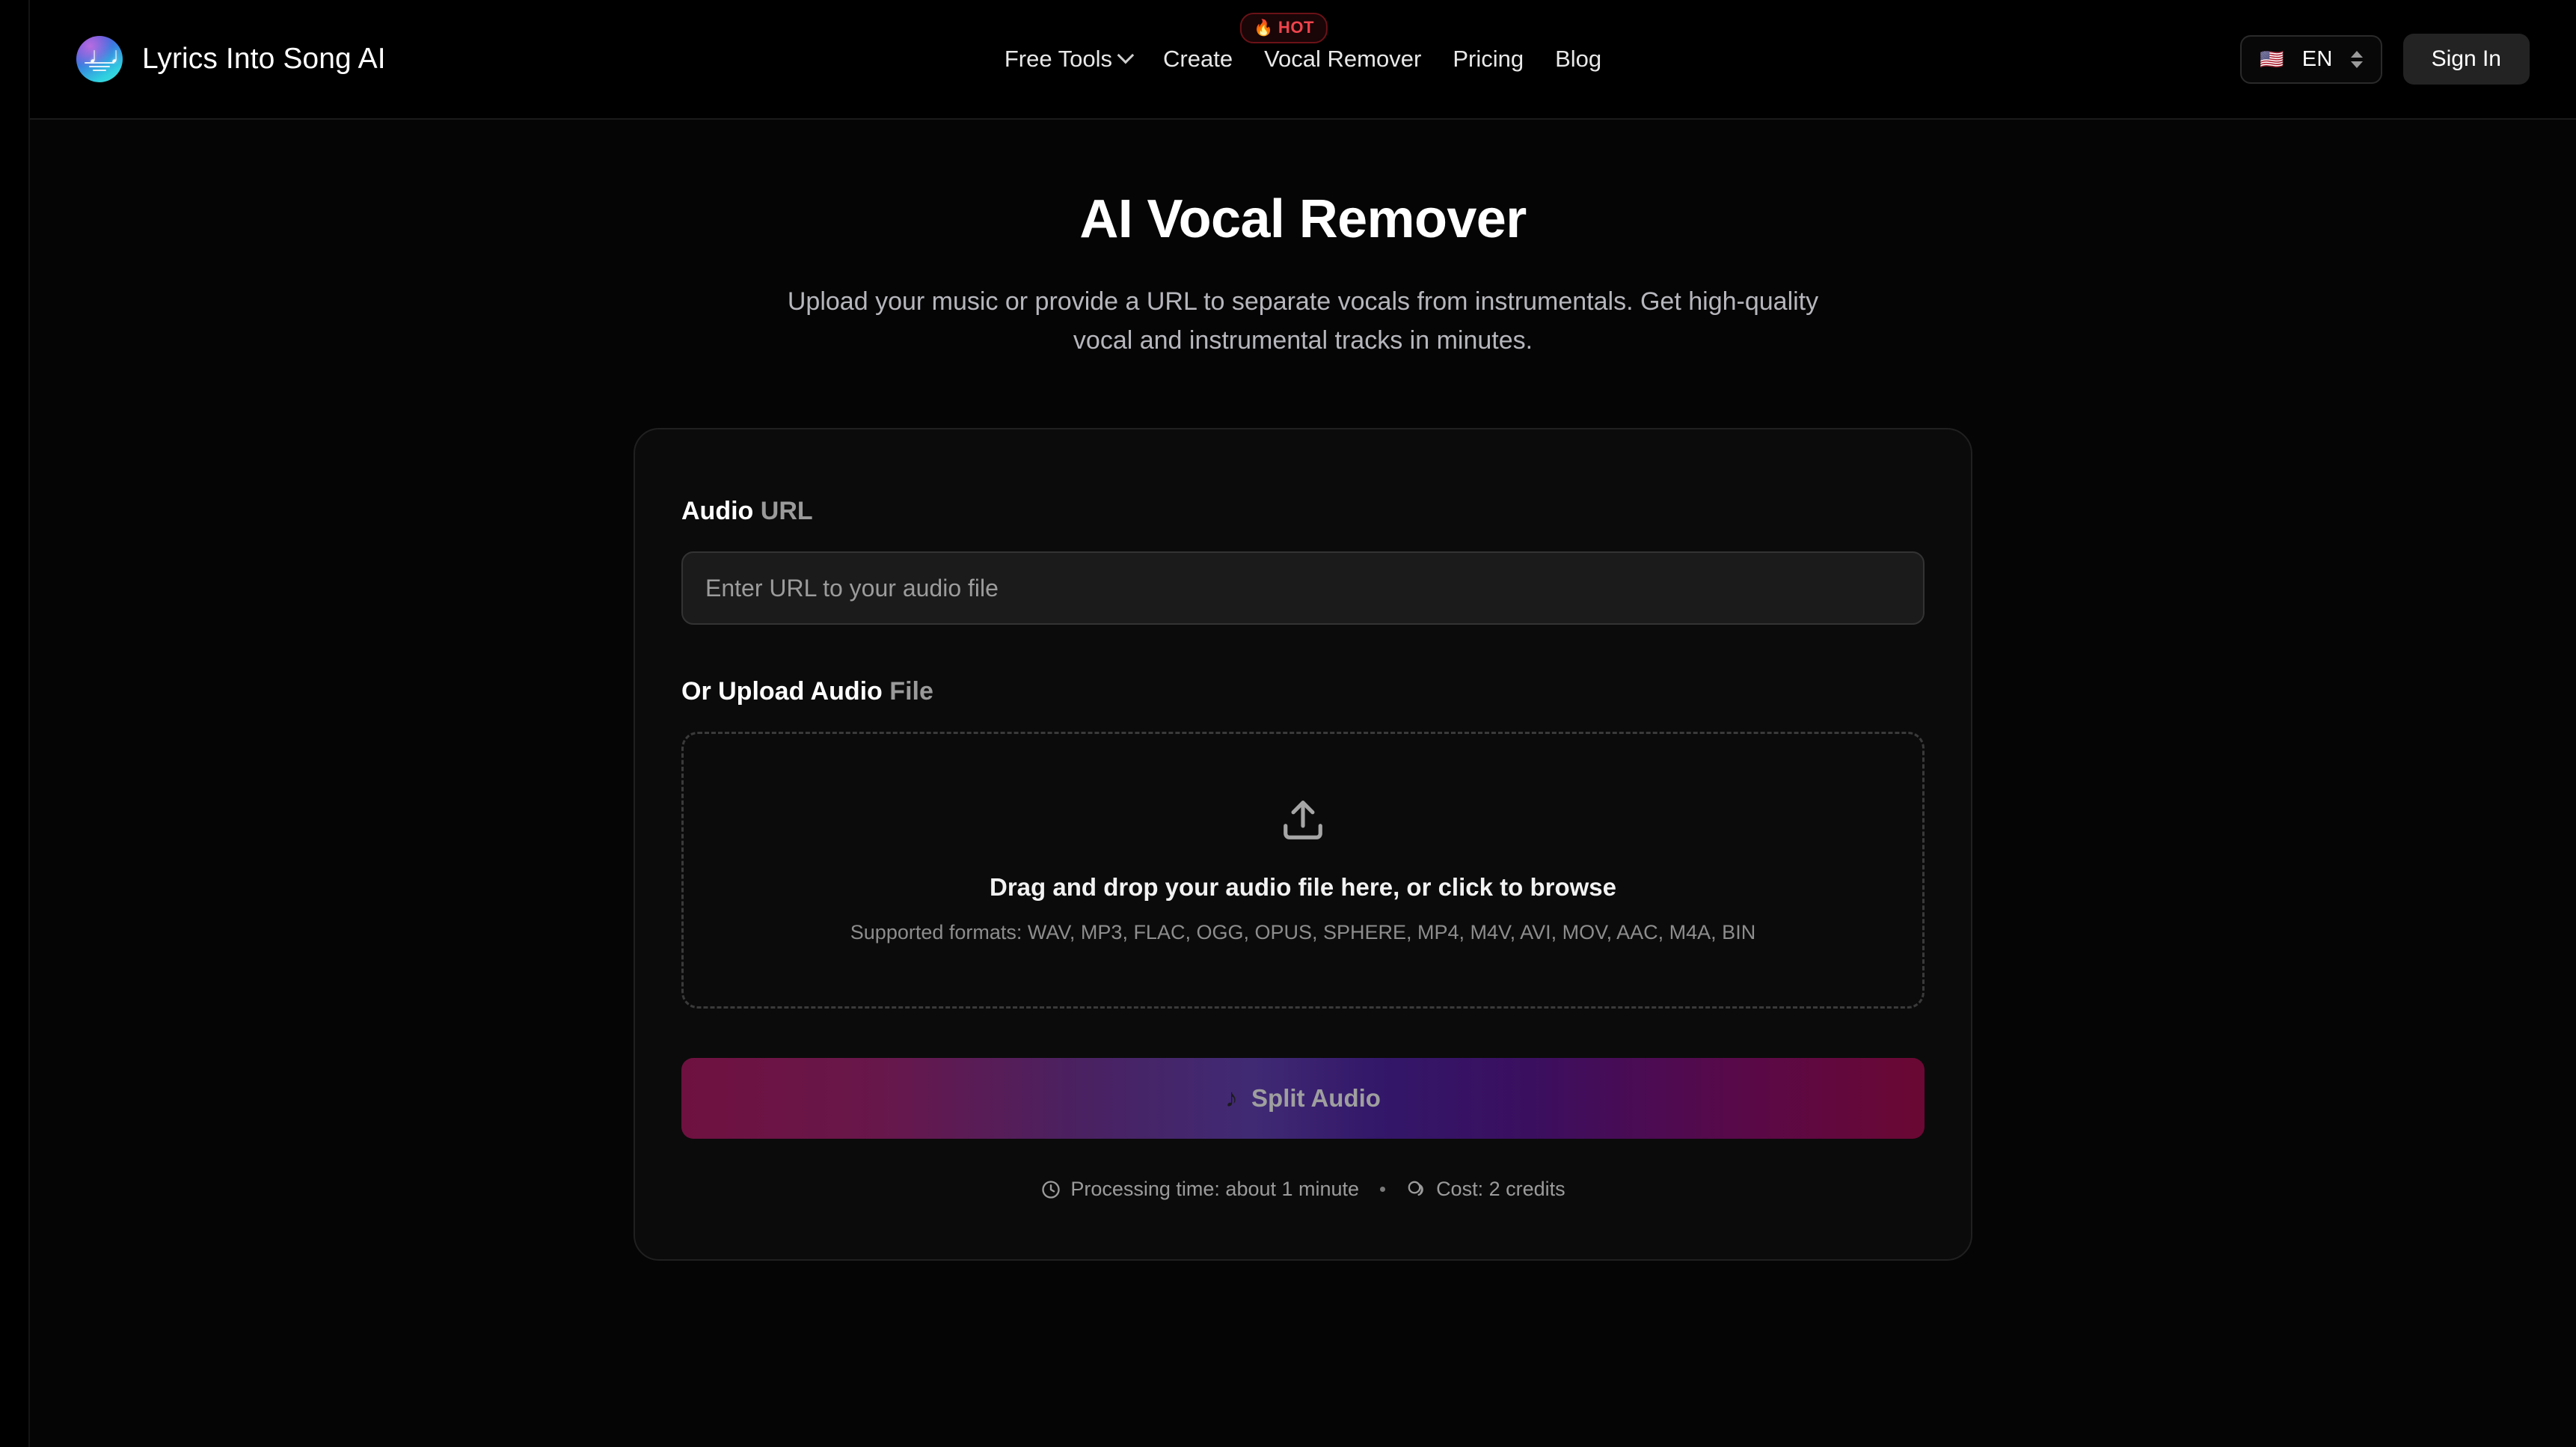 The height and width of the screenshot is (1447, 2576). I want to click on nav-item-pricing: Pricing, so click(1488, 59).